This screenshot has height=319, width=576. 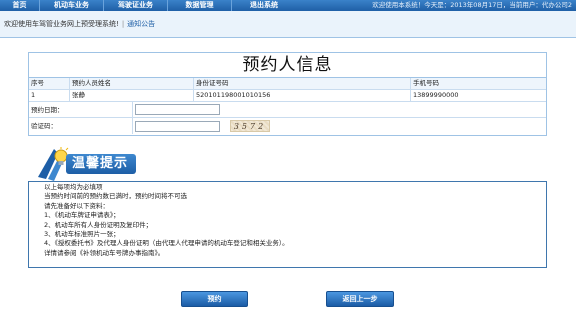 What do you see at coordinates (177, 126) in the screenshot?
I see `captcha-input` at bounding box center [177, 126].